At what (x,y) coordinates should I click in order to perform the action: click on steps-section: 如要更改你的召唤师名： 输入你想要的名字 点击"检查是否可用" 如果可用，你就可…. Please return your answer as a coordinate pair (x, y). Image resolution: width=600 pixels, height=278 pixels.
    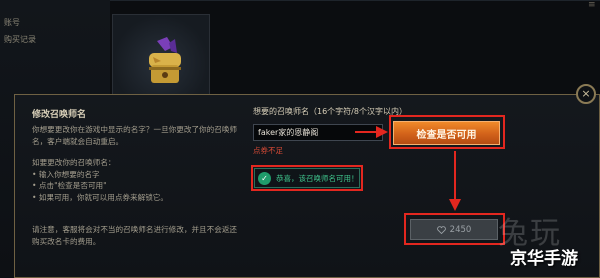
    Looking at the image, I should click on (135, 180).